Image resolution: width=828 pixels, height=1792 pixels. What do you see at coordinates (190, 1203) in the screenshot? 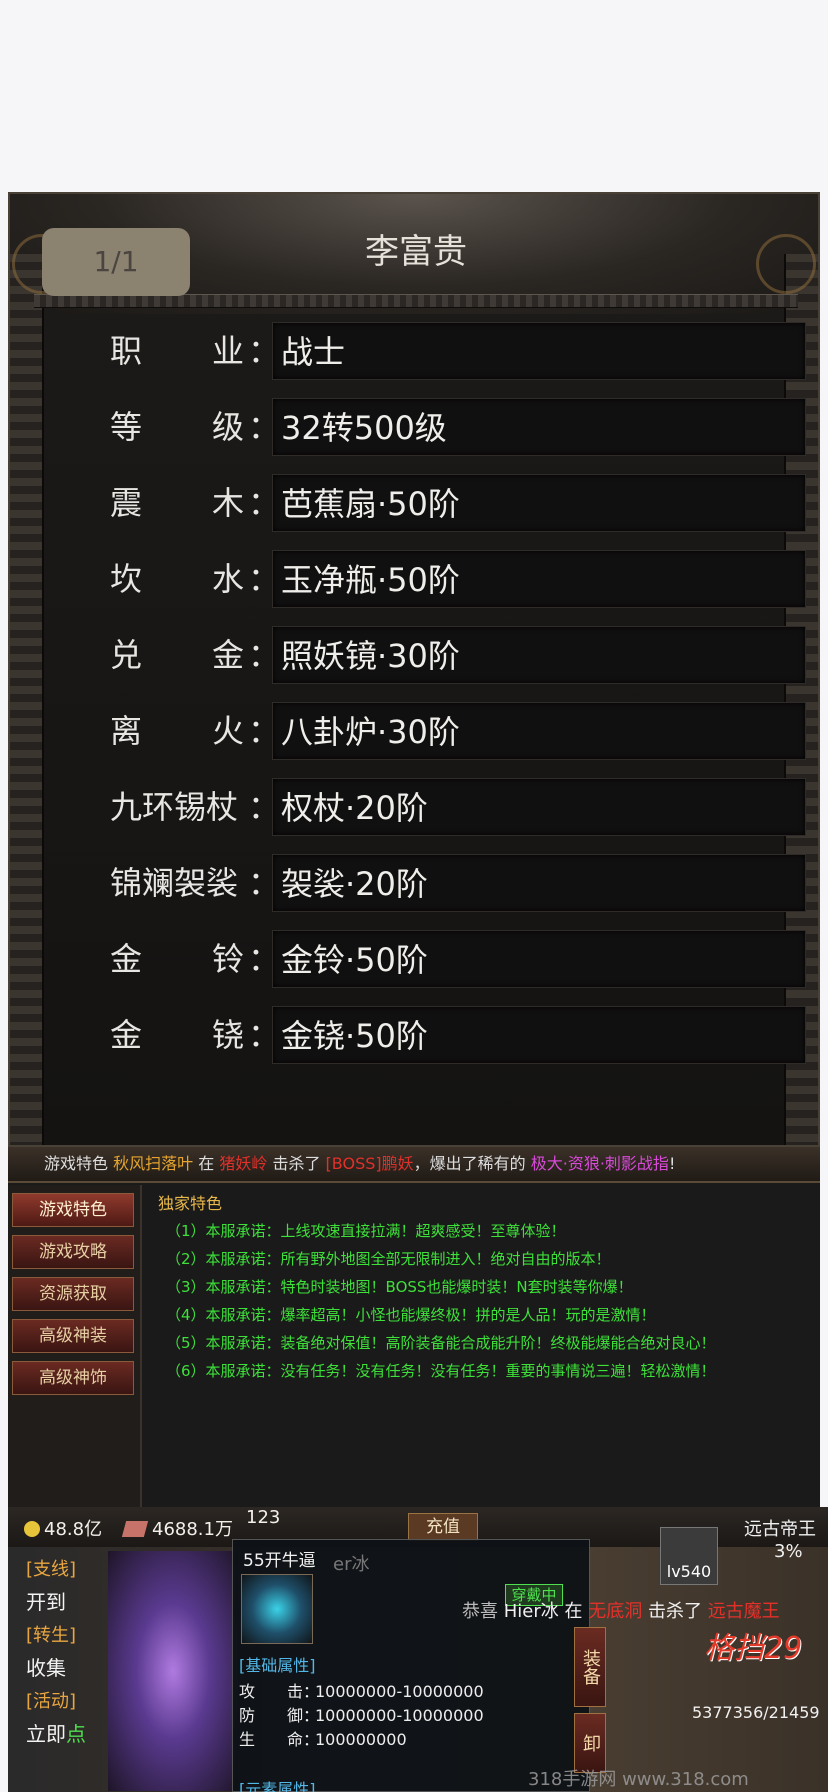
I see `features-title: 独家特色` at bounding box center [190, 1203].